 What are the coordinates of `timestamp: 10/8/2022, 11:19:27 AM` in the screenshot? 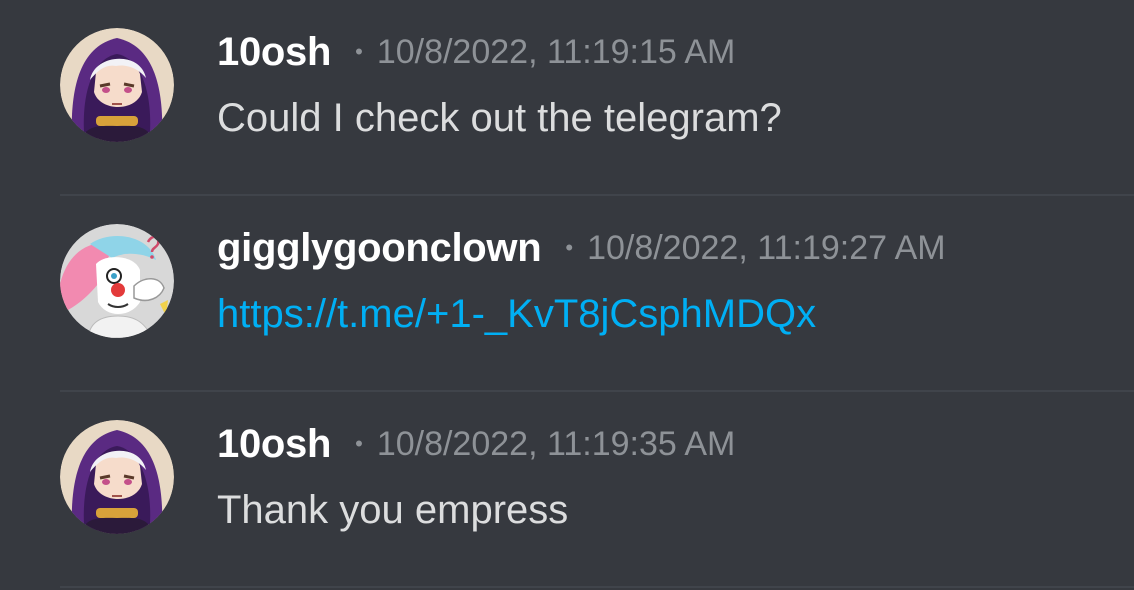 It's located at (766, 247).